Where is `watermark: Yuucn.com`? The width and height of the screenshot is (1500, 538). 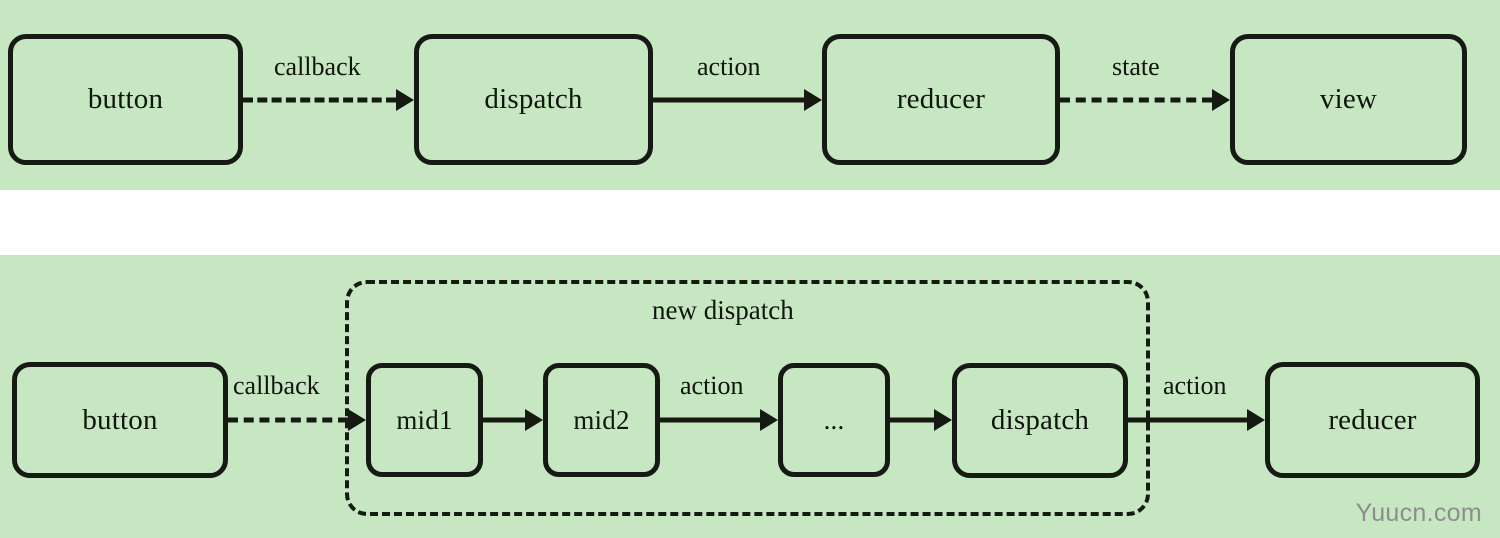
watermark: Yuucn.com is located at coordinates (1418, 513).